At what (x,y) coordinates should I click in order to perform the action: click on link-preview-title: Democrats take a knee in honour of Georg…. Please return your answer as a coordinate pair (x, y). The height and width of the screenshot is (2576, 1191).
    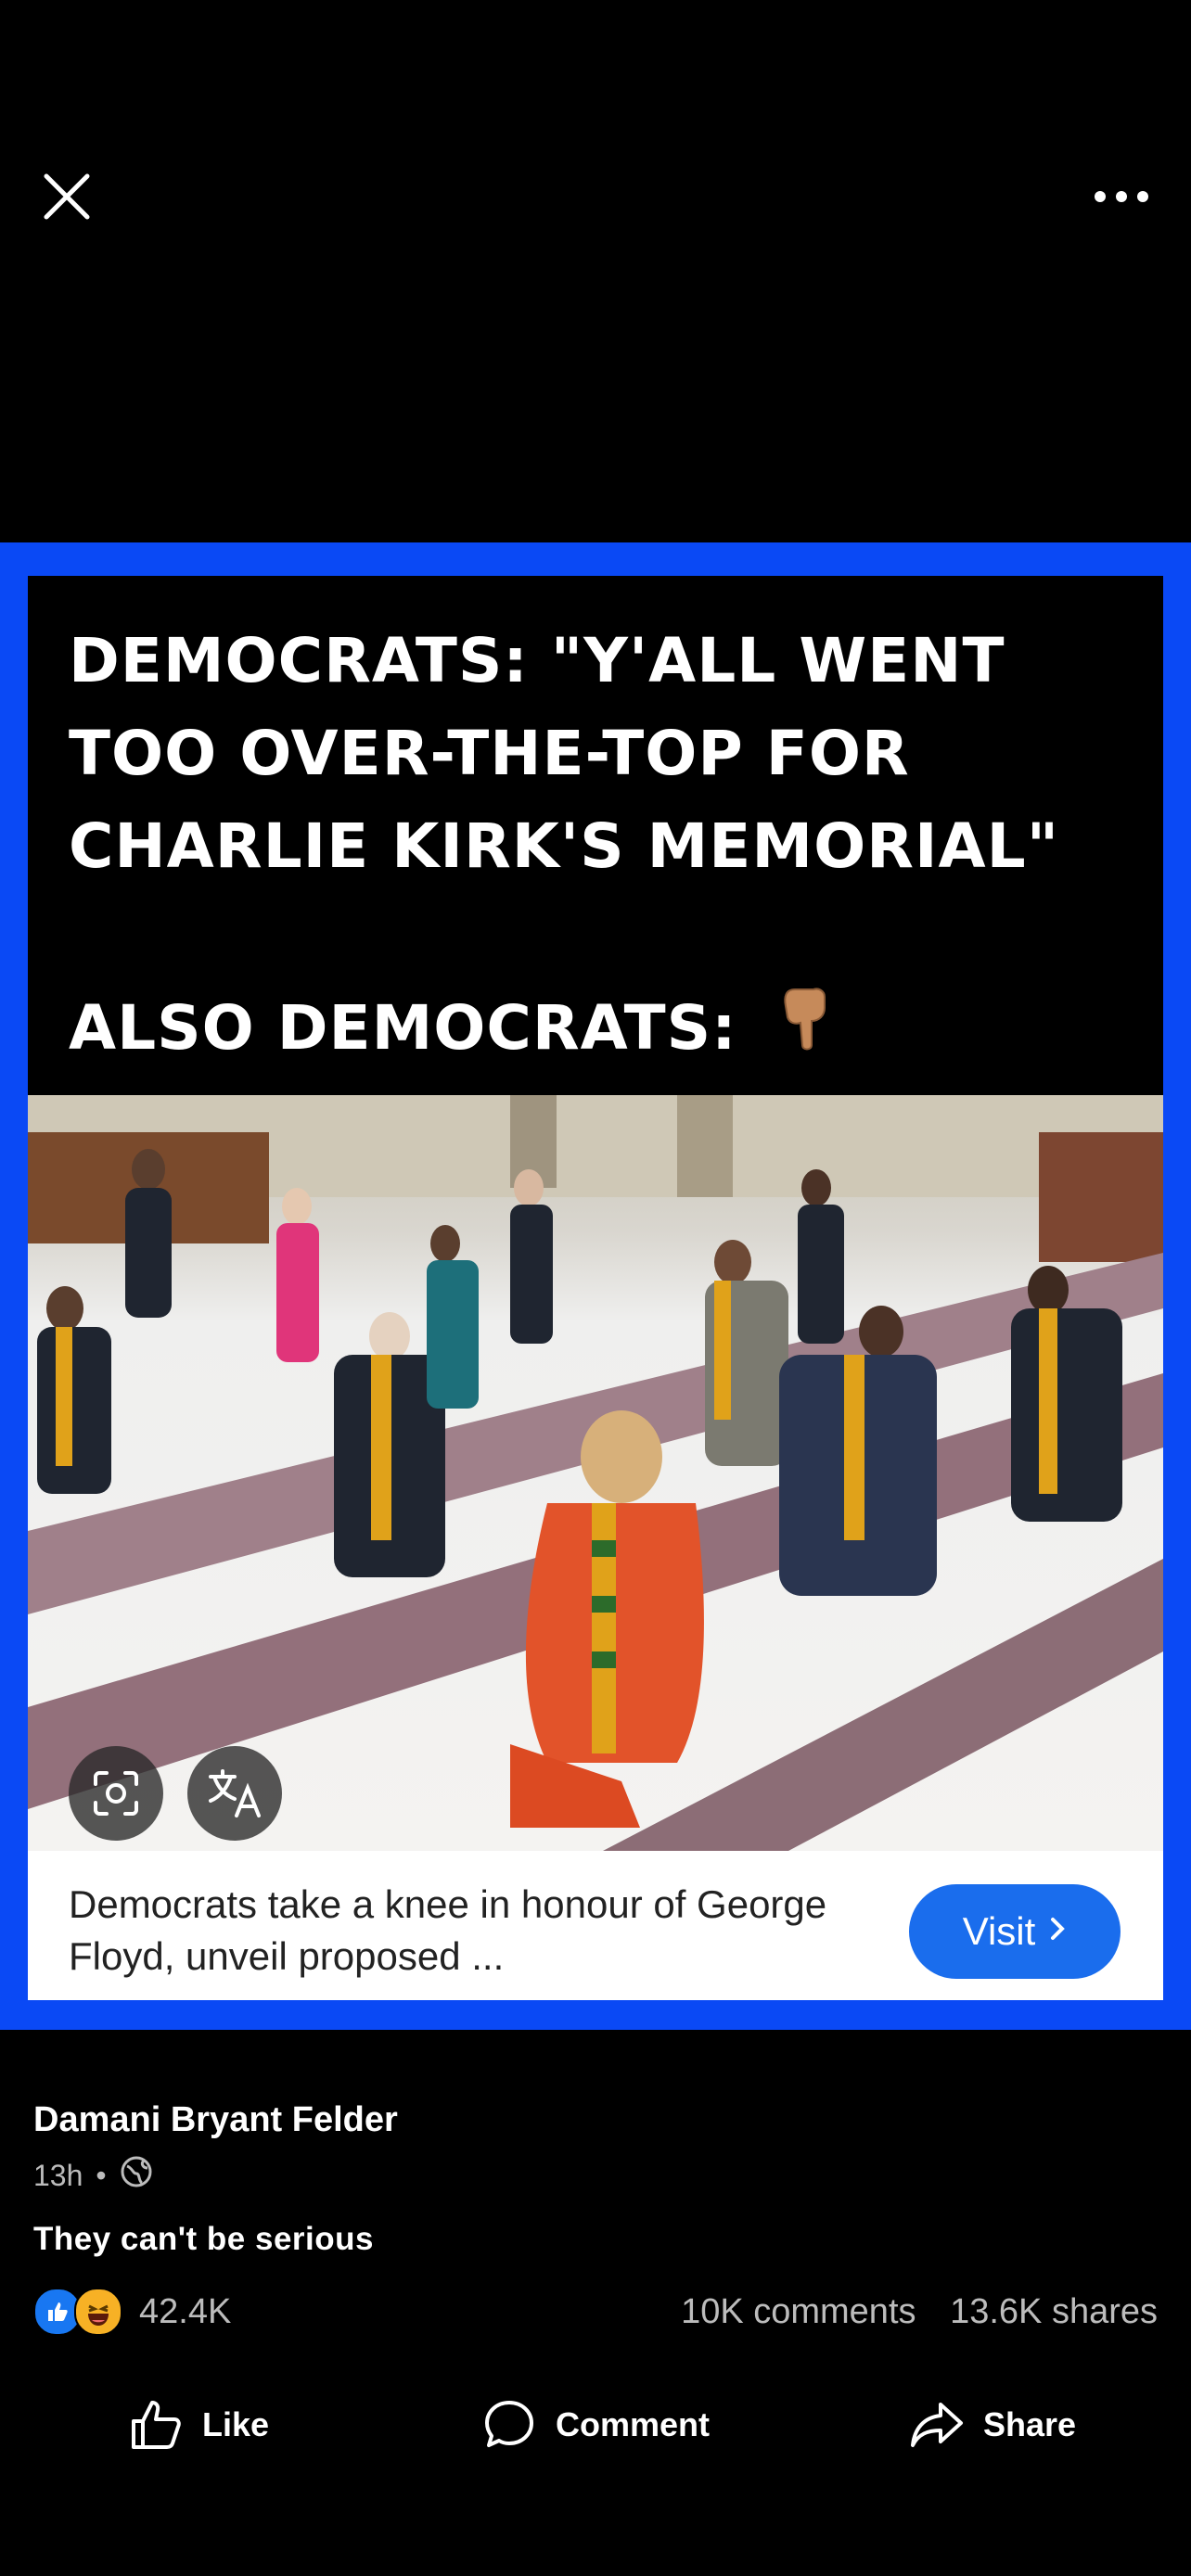
    Looking at the image, I should click on (467, 1931).